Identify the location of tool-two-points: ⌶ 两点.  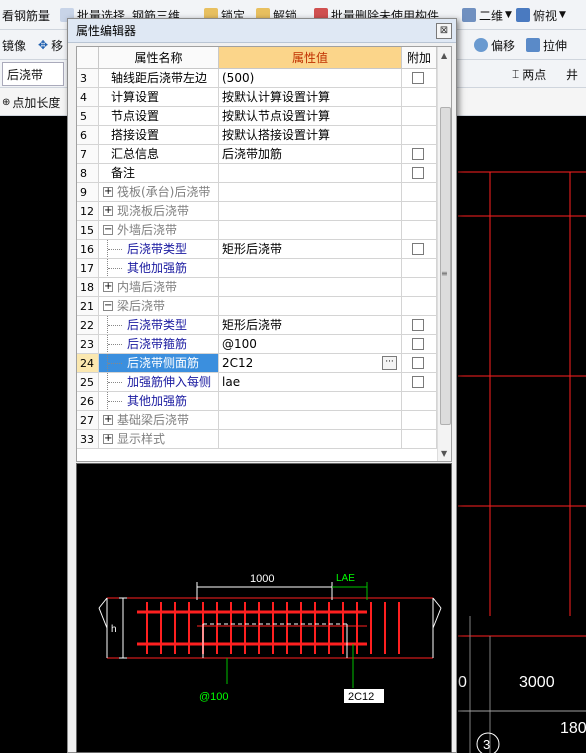
(529, 74).